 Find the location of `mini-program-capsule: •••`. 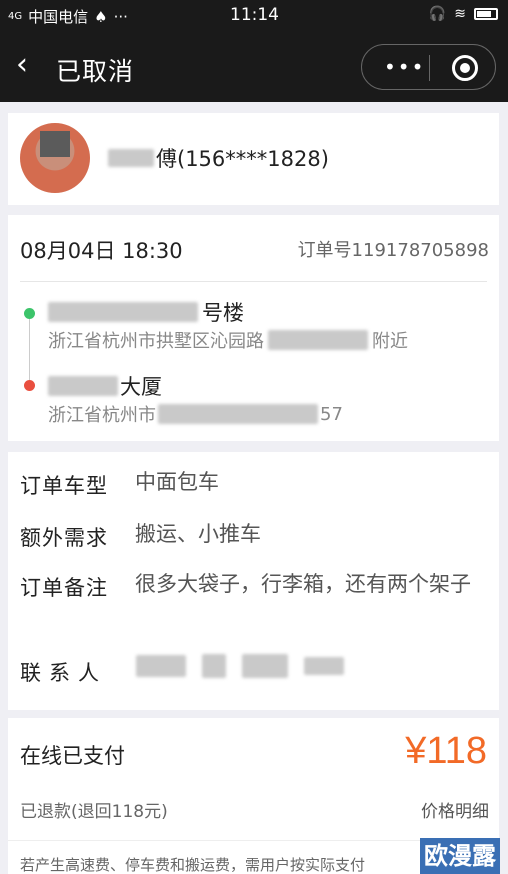

mini-program-capsule: ••• is located at coordinates (428, 67).